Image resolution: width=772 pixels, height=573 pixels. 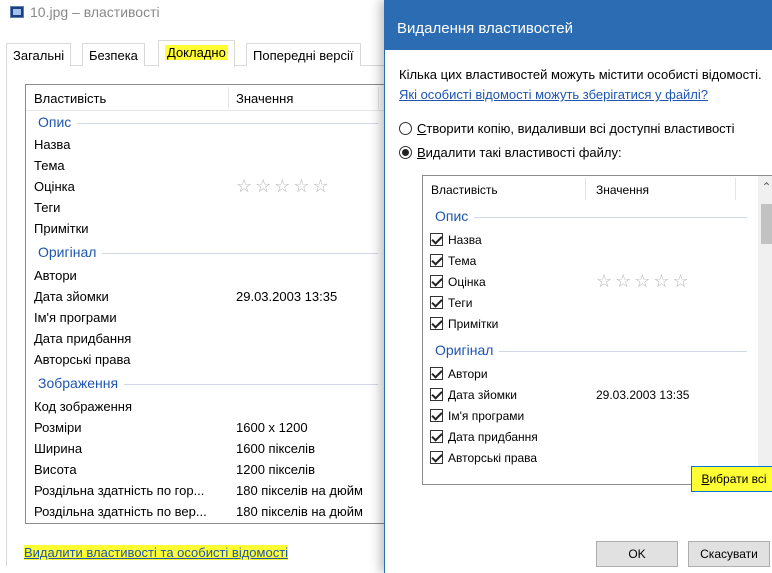 What do you see at coordinates (81, 383) in the screenshot?
I see `group-heading: Зображення` at bounding box center [81, 383].